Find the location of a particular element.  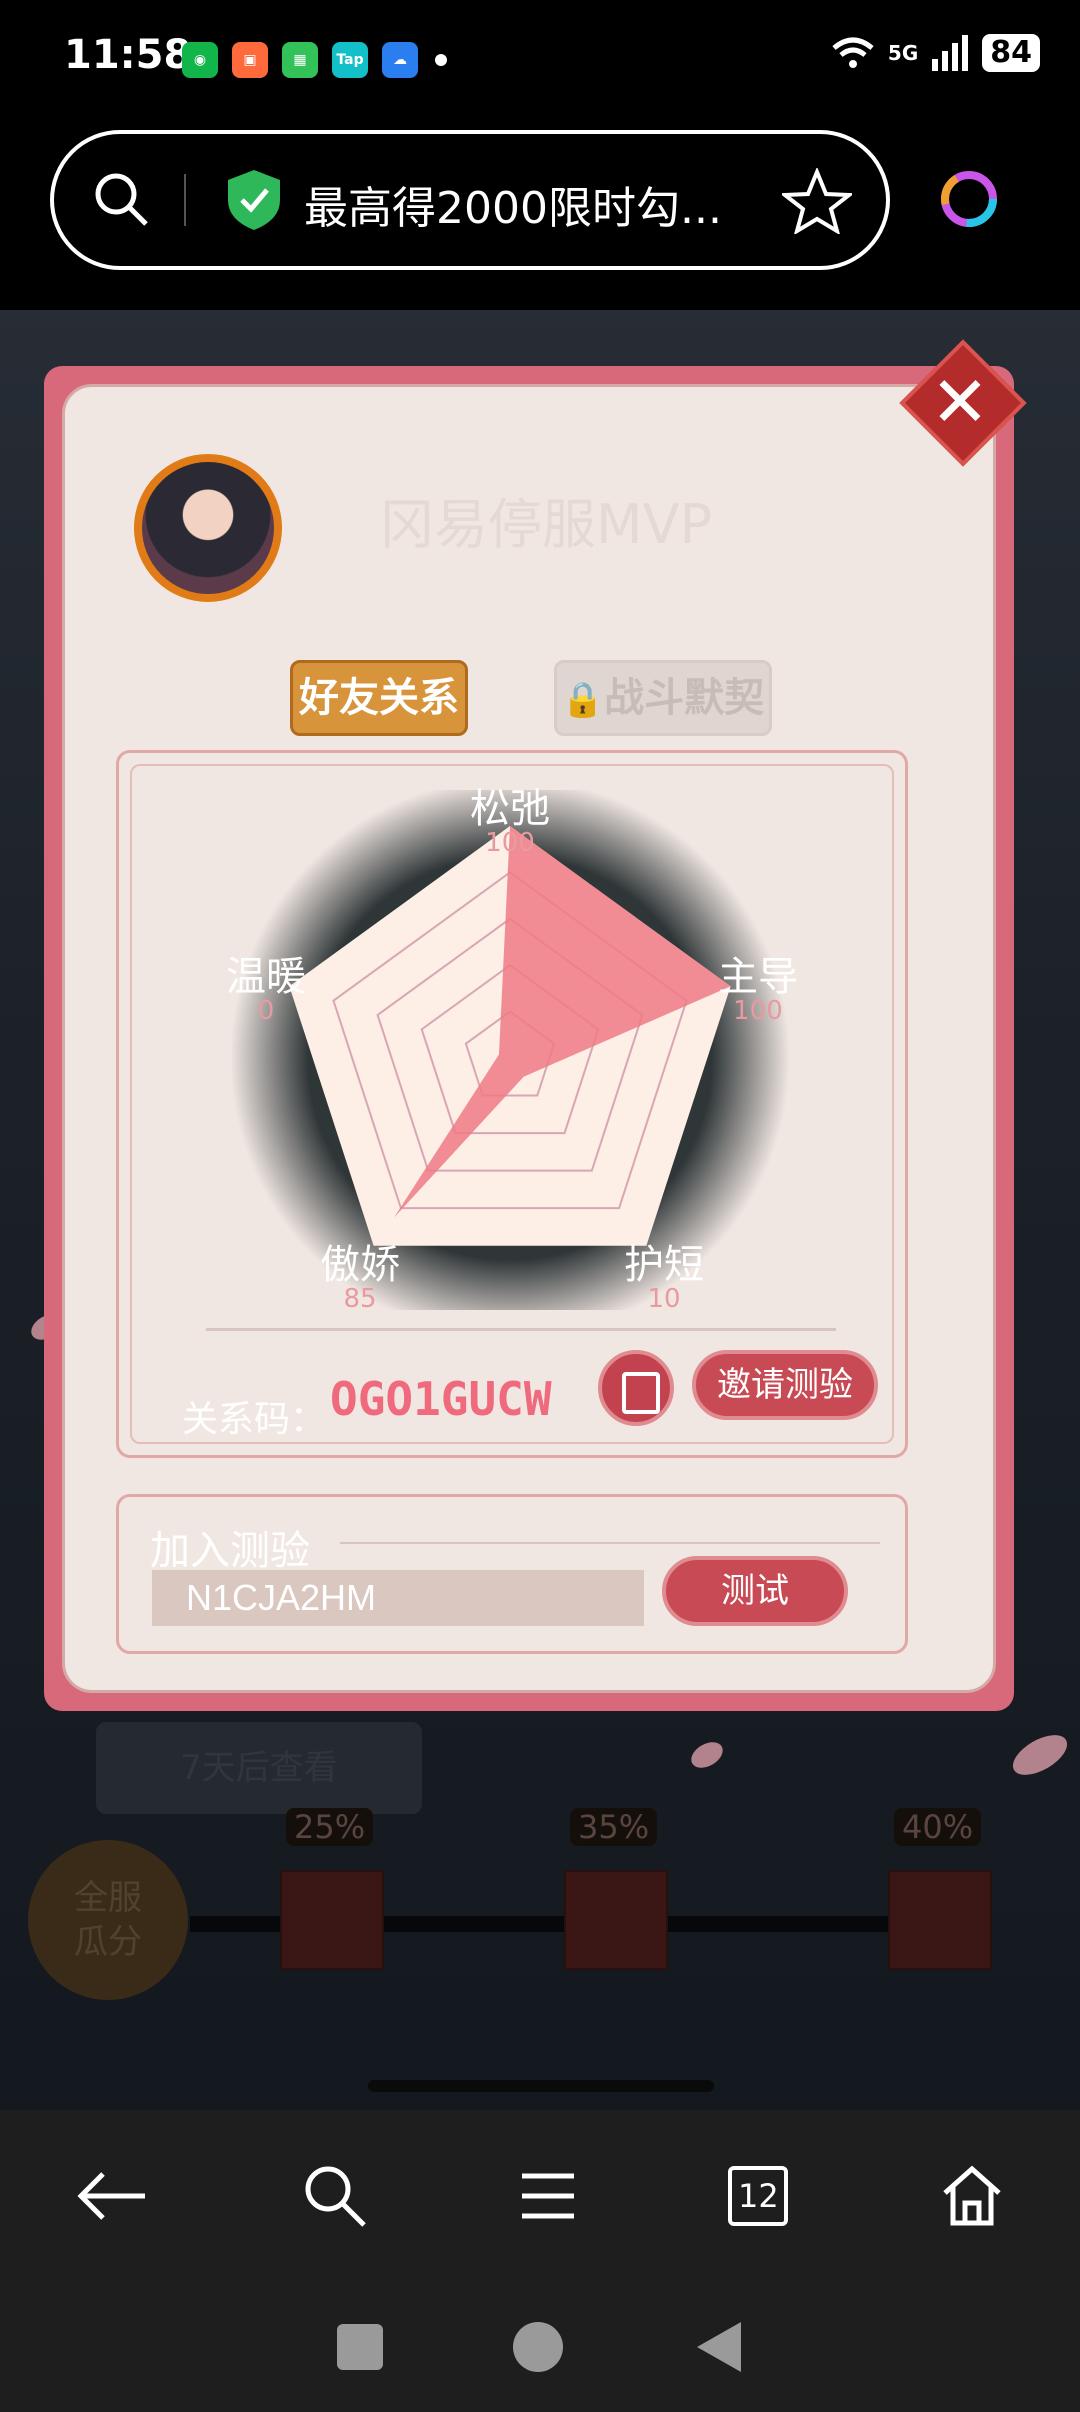

tab-label: 战斗默契 is located at coordinates (684, 698).